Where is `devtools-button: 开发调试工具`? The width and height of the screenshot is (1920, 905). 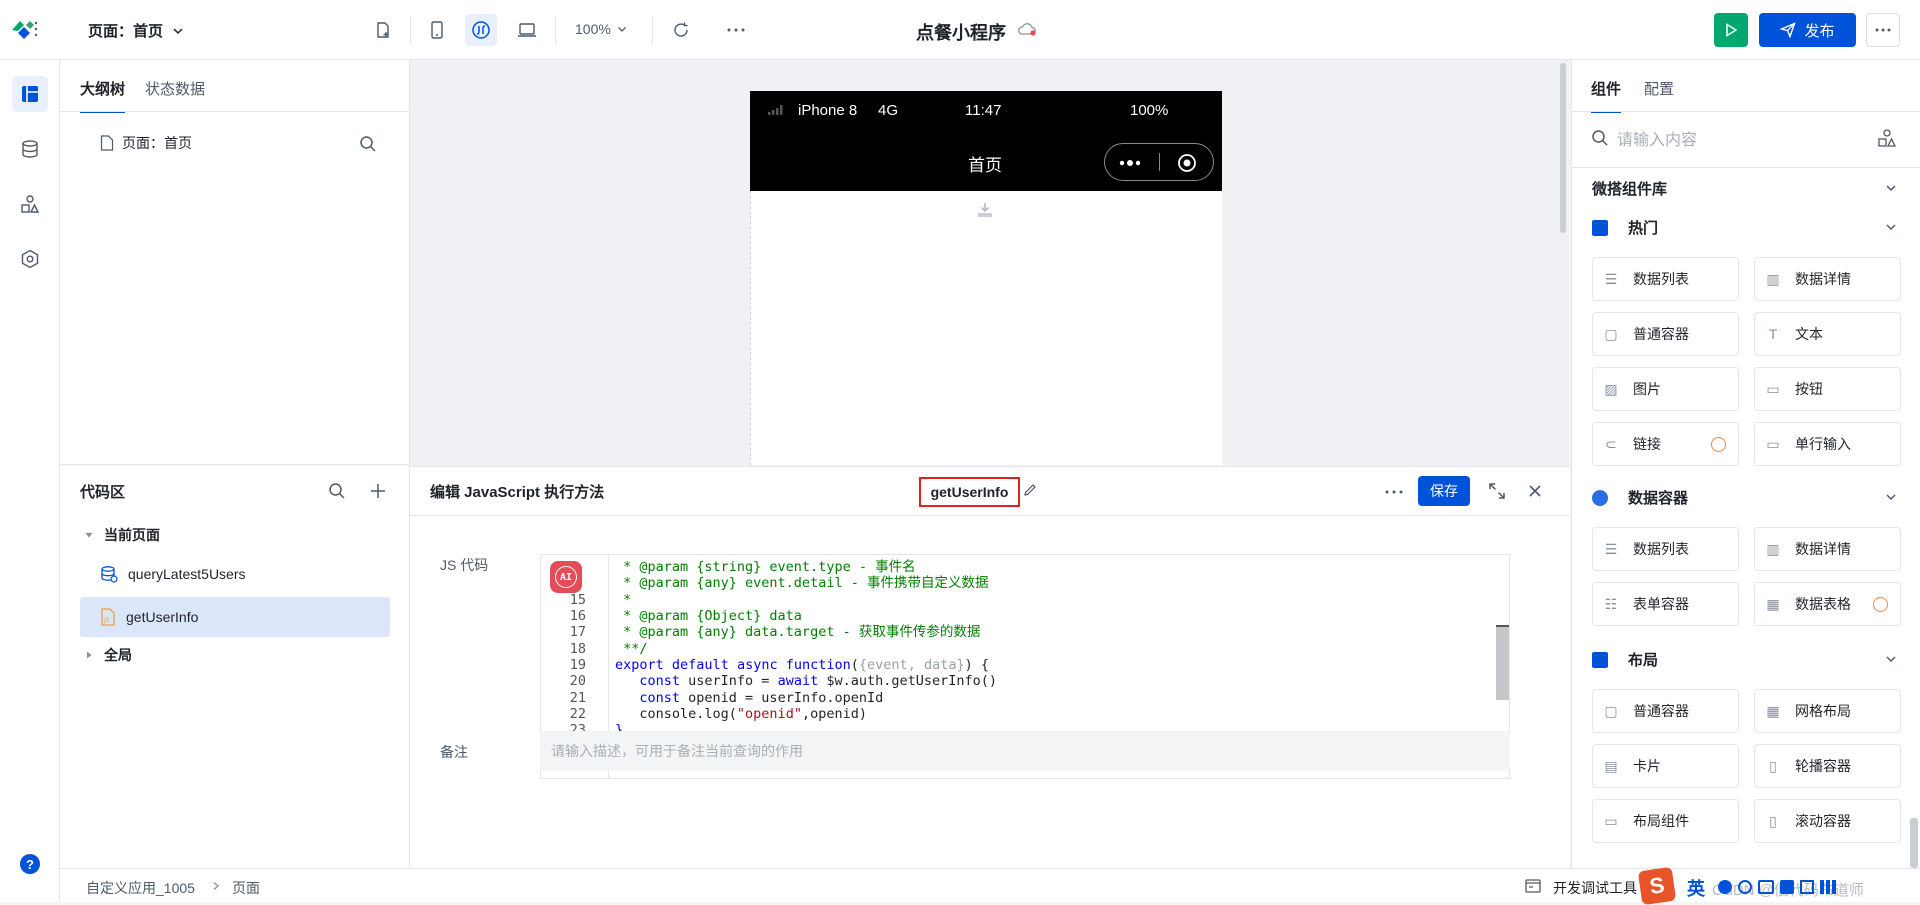 devtools-button: 开发调试工具 is located at coordinates (1595, 888).